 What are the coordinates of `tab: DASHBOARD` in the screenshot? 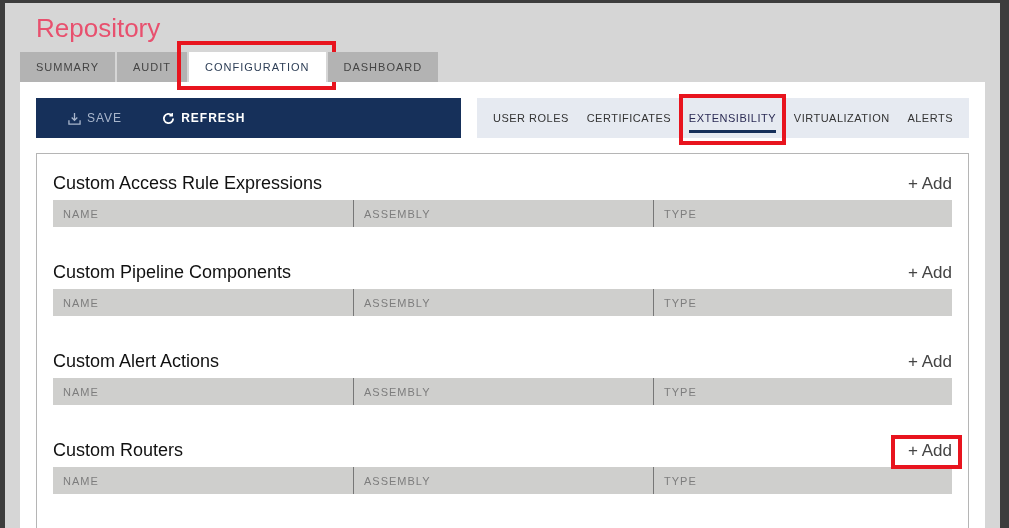 It's located at (383, 67).